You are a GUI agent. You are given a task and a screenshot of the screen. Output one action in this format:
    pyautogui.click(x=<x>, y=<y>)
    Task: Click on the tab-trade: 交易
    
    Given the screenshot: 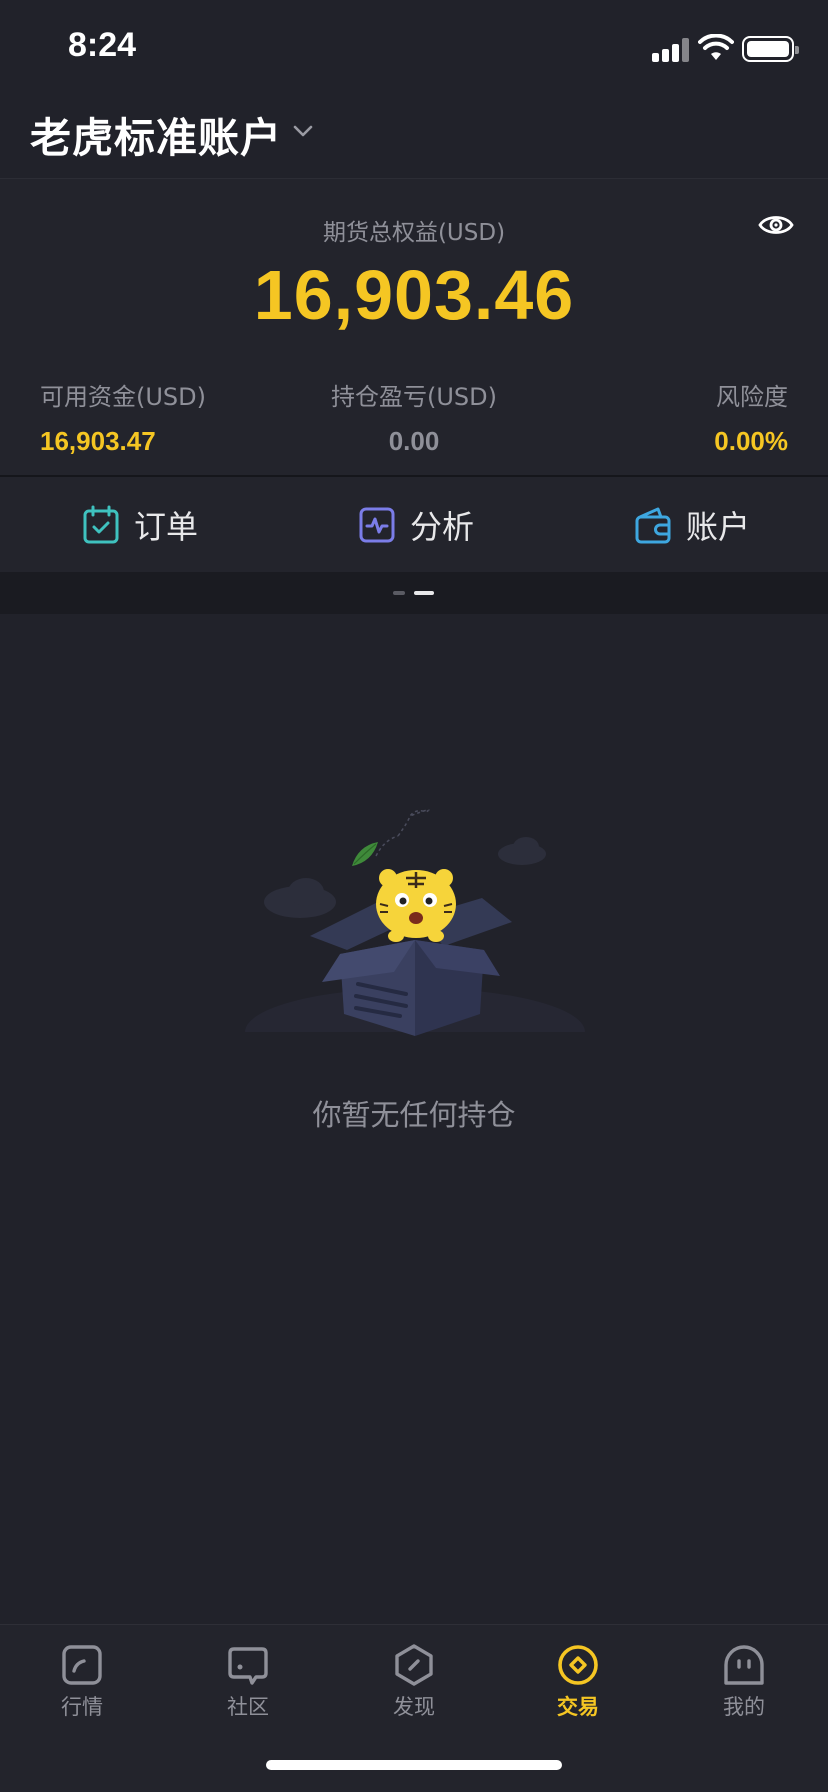 What is the action you would take?
    pyautogui.click(x=578, y=1682)
    